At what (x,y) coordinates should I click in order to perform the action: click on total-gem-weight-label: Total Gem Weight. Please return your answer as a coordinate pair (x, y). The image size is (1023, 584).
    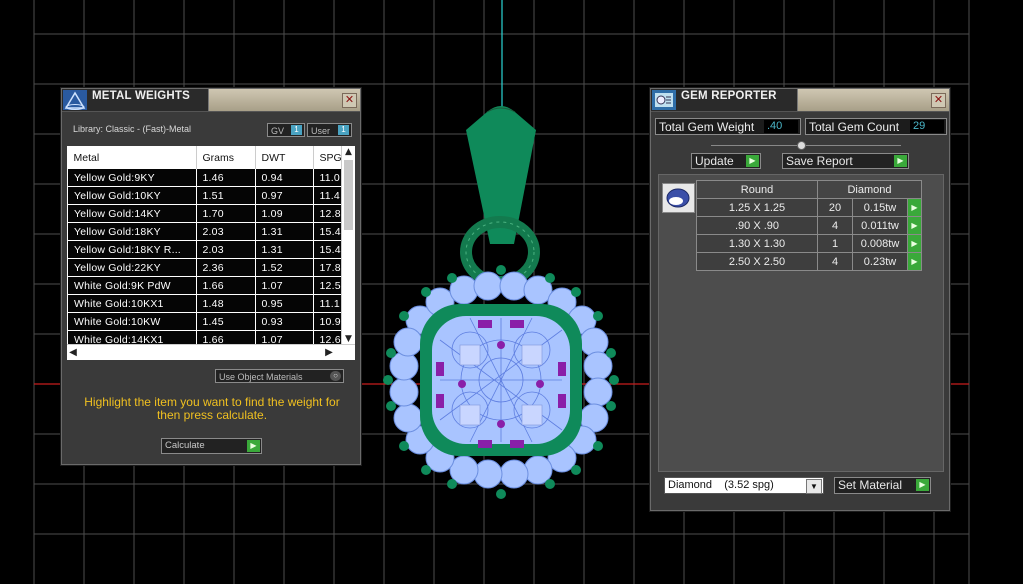
    Looking at the image, I should click on (707, 127).